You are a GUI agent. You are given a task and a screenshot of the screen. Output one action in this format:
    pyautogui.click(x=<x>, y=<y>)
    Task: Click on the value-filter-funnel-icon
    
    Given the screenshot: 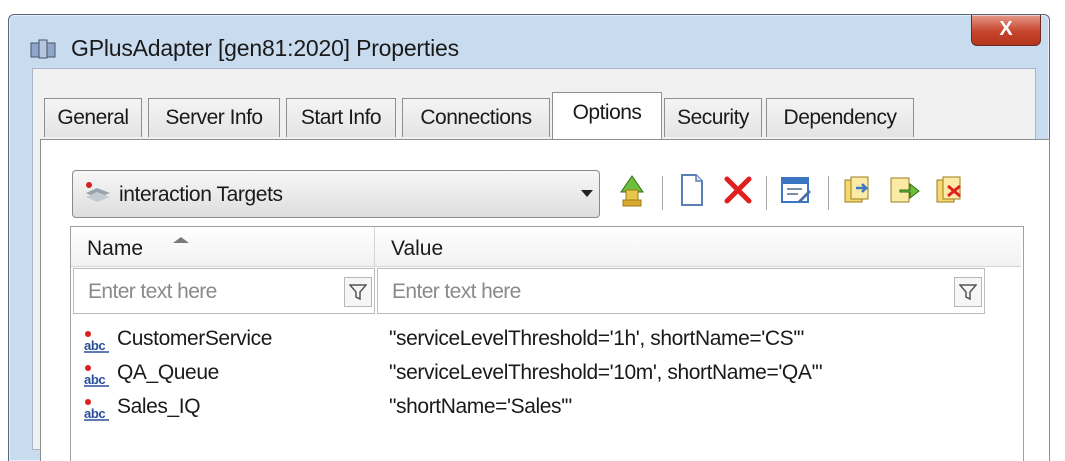 What is the action you would take?
    pyautogui.click(x=968, y=292)
    